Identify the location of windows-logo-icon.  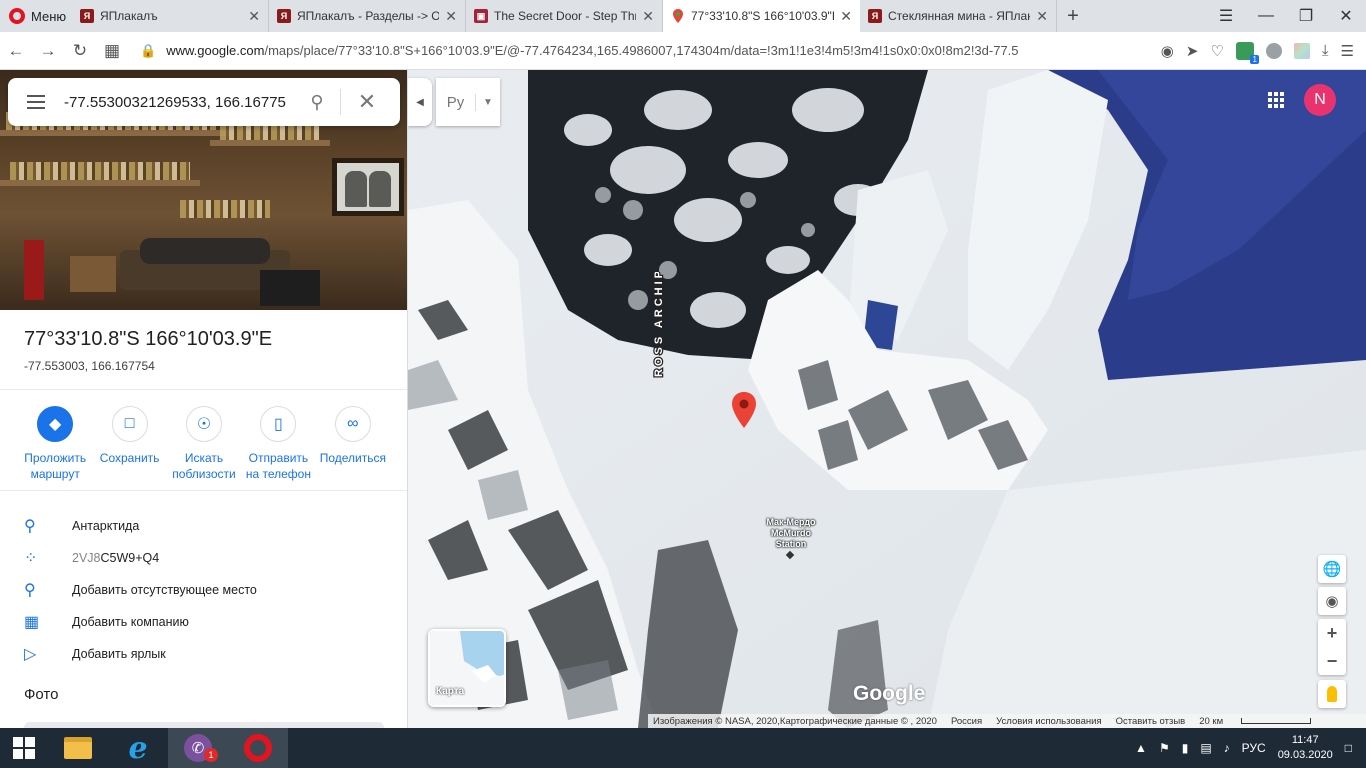
(24, 748).